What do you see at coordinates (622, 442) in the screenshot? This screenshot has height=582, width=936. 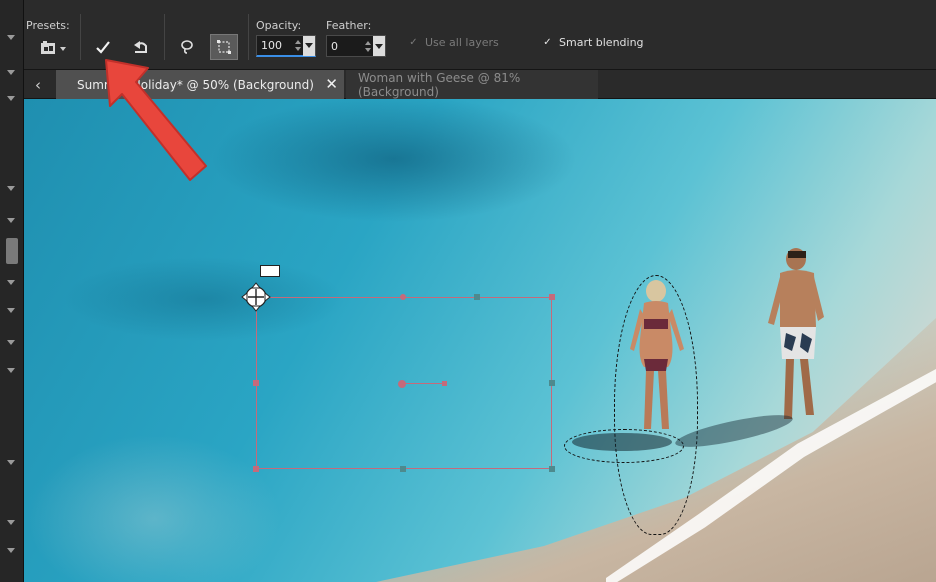 I see `person-shadow` at bounding box center [622, 442].